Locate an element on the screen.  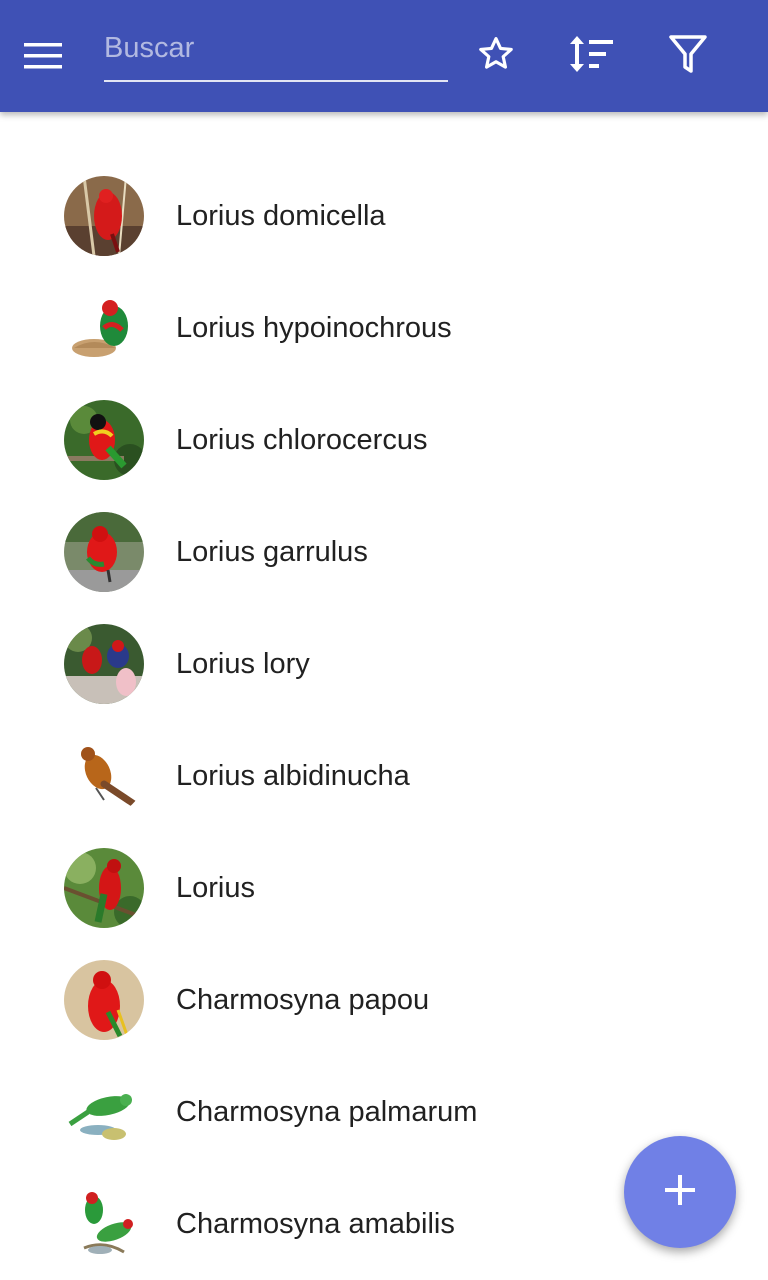
list-item: Lorius albidinucha is located at coordinates (384, 776).